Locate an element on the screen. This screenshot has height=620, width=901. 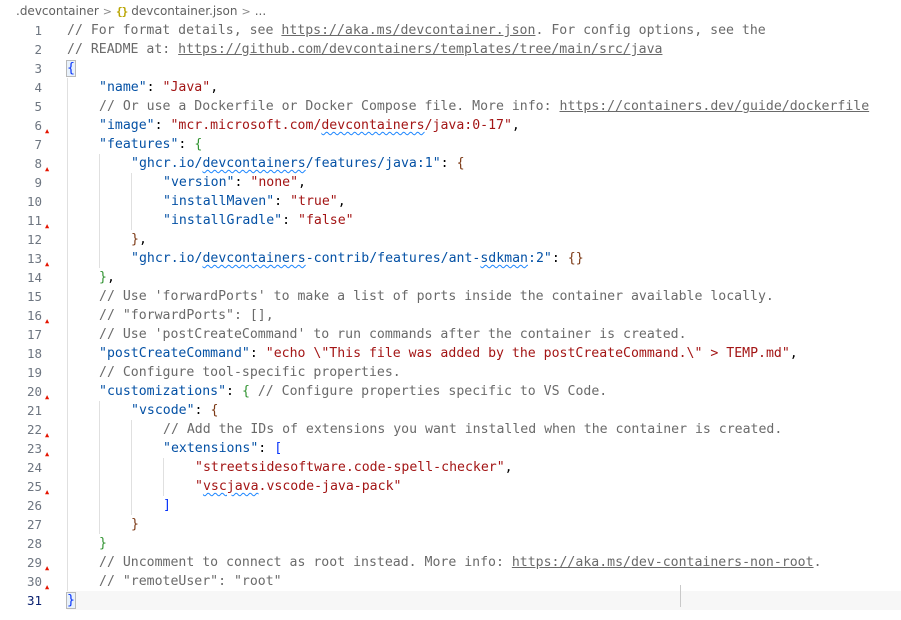
code-line: 12}, is located at coordinates (450, 239).